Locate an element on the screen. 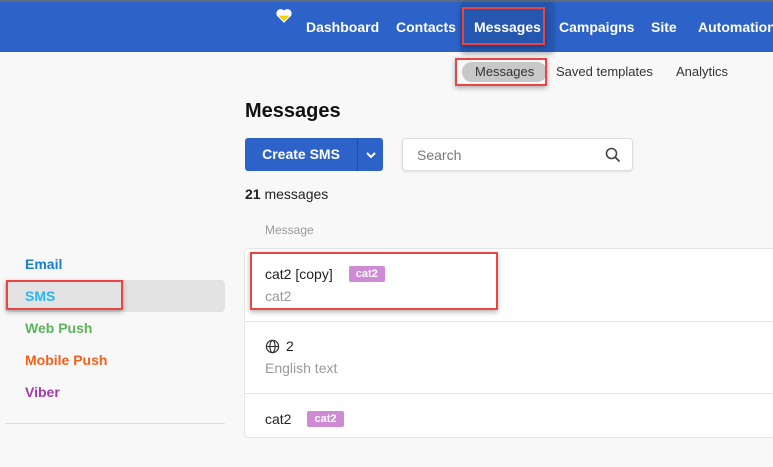 Image resolution: width=773 pixels, height=467 pixels. list-item: 2 English text is located at coordinates (509, 357).